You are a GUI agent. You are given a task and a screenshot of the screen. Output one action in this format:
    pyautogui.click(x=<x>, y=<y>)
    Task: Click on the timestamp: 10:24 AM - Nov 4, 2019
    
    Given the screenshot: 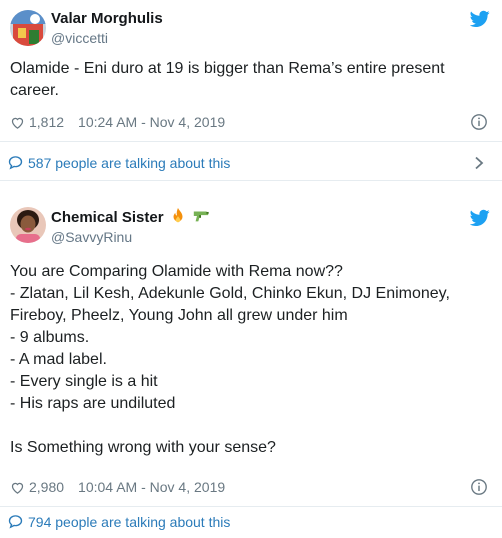 What is the action you would take?
    pyautogui.click(x=151, y=122)
    